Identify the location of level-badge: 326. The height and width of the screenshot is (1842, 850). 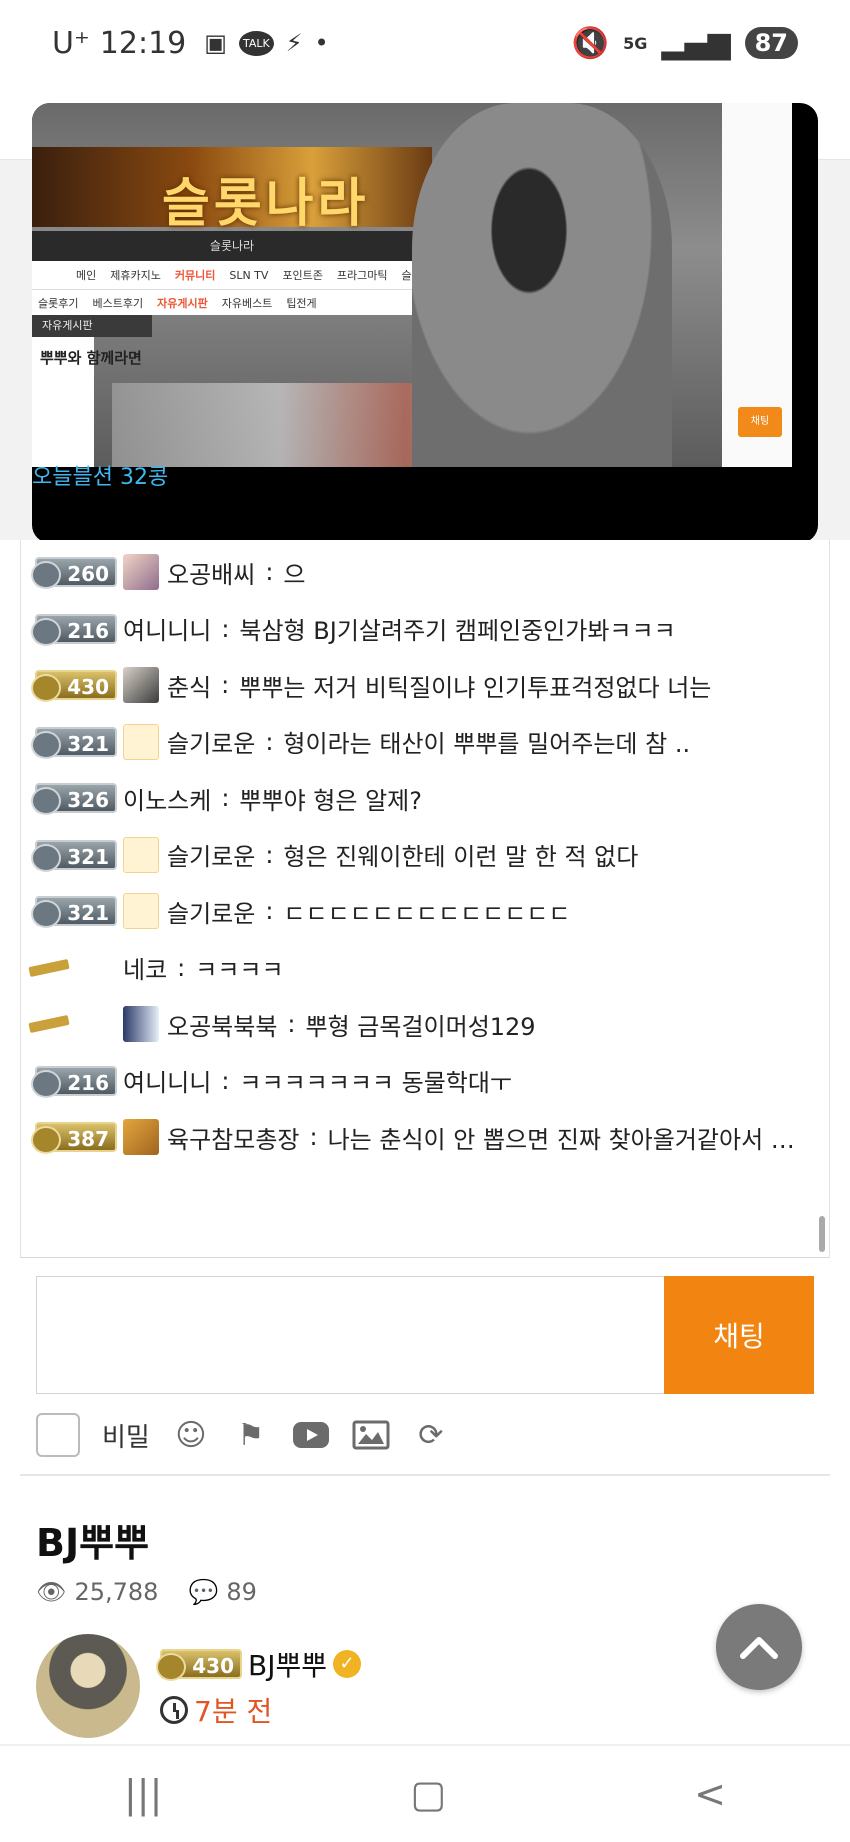
(74, 799).